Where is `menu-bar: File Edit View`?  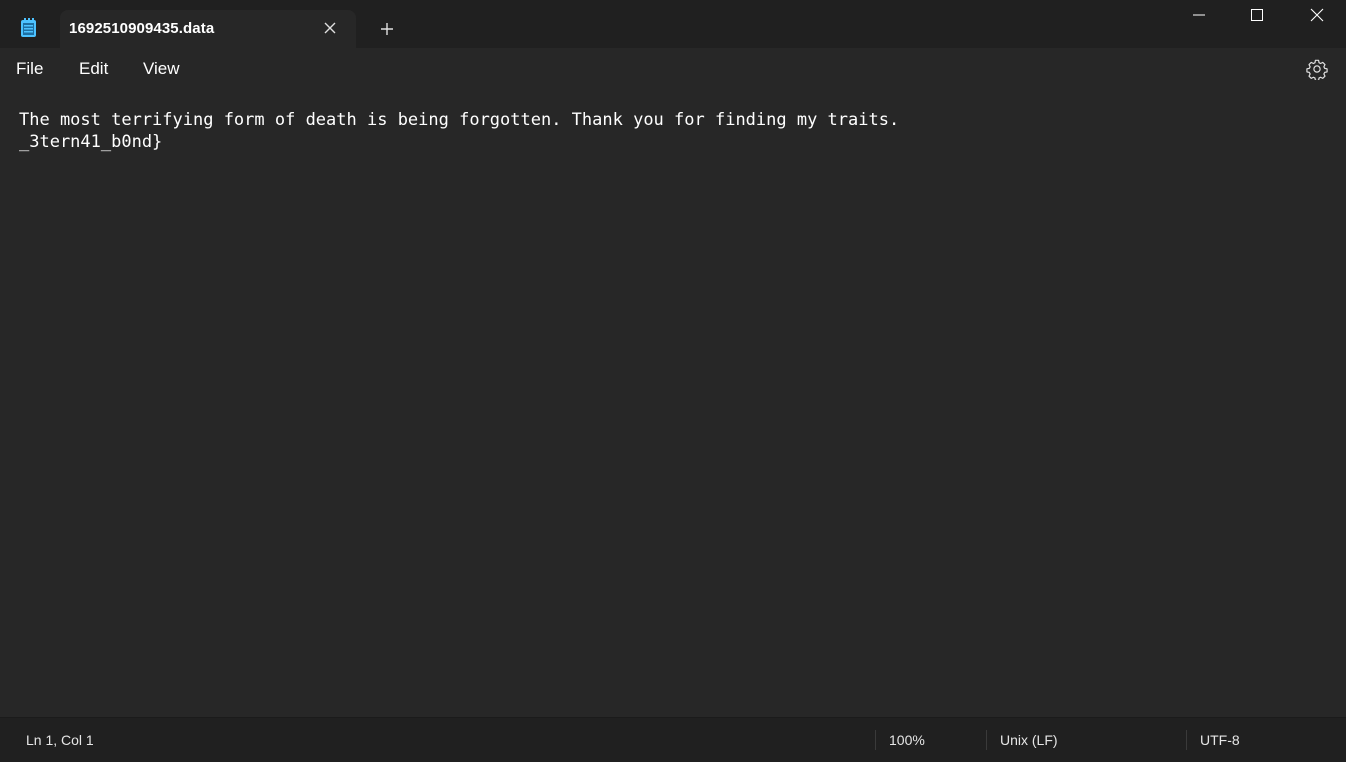
menu-bar: File Edit View is located at coordinates (673, 69).